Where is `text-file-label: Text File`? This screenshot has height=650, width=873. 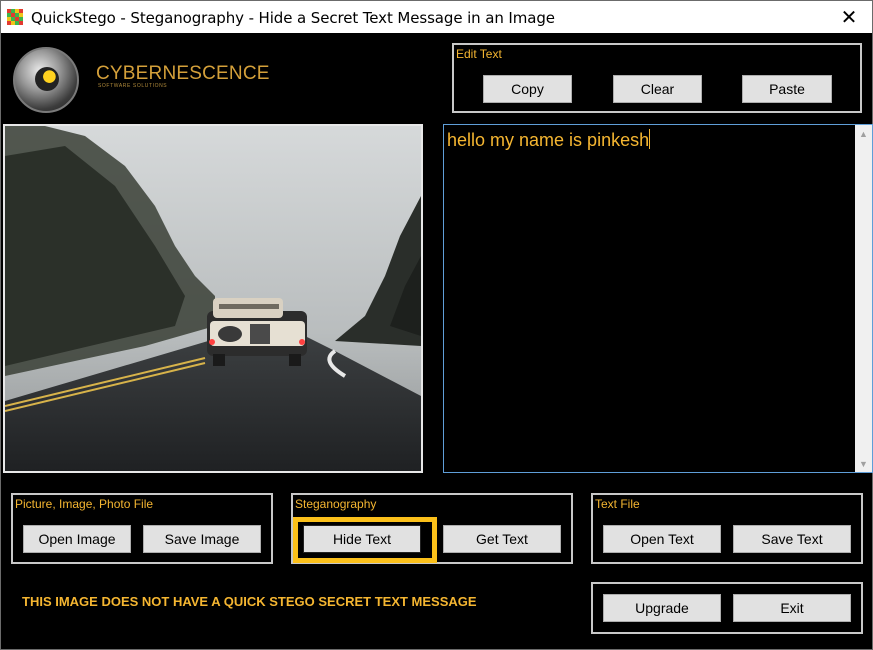
text-file-label: Text File is located at coordinates (617, 504).